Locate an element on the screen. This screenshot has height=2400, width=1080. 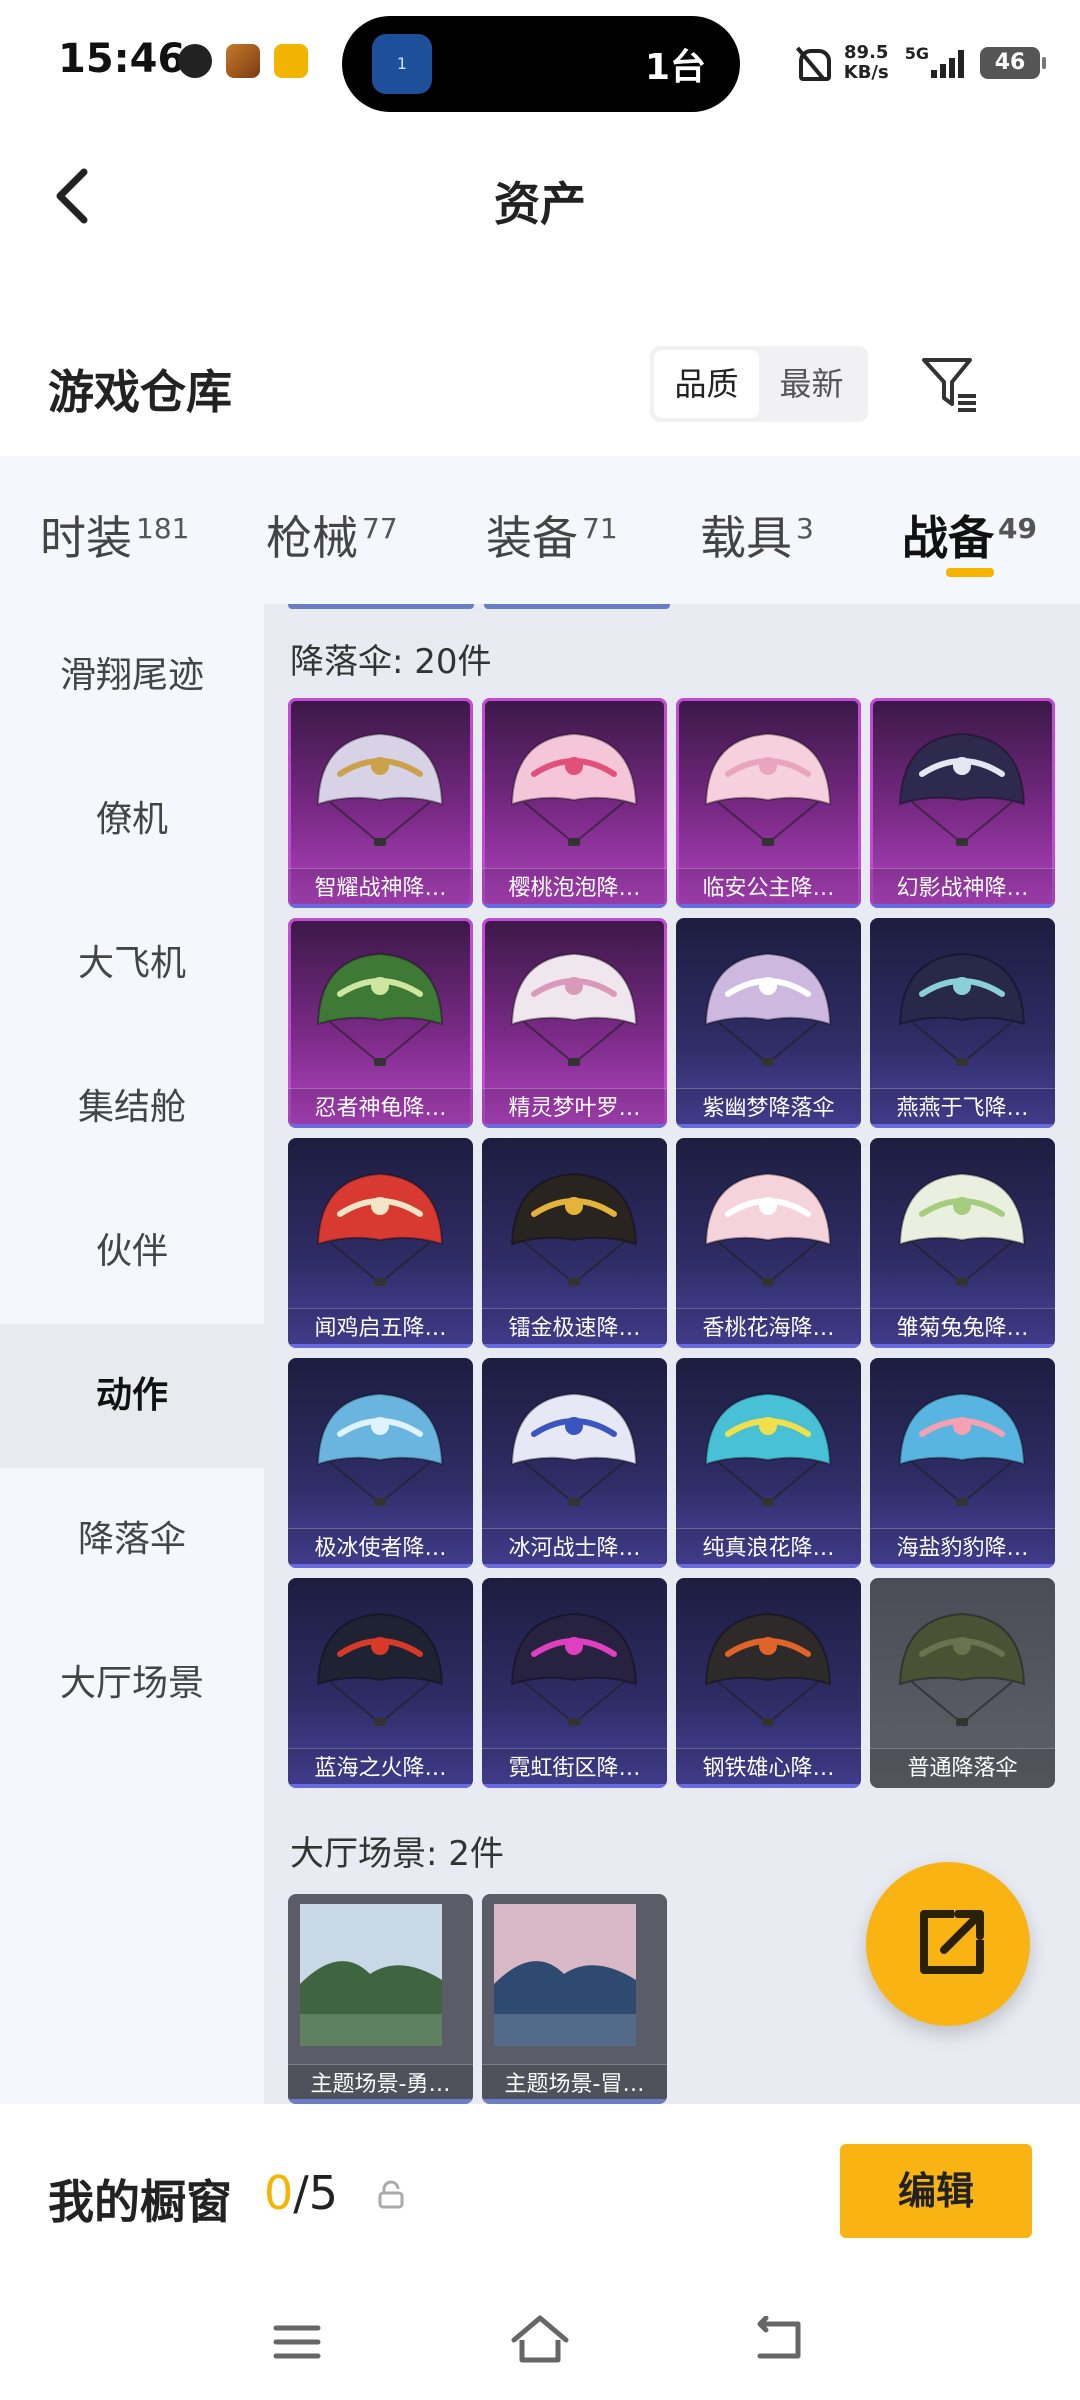
parachute-card: 紫幽梦降落伞 is located at coordinates (768, 1023).